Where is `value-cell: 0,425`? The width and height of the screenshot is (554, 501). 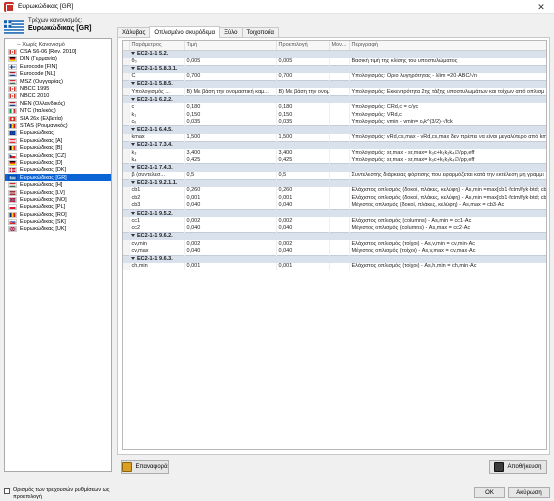
value-cell: 0,425 is located at coordinates (230, 160).